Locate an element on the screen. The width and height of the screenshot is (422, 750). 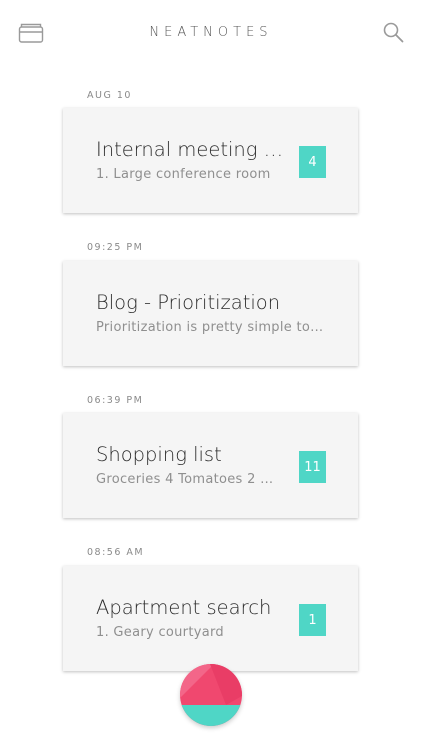
item-count-badge: 4 is located at coordinates (312, 162).